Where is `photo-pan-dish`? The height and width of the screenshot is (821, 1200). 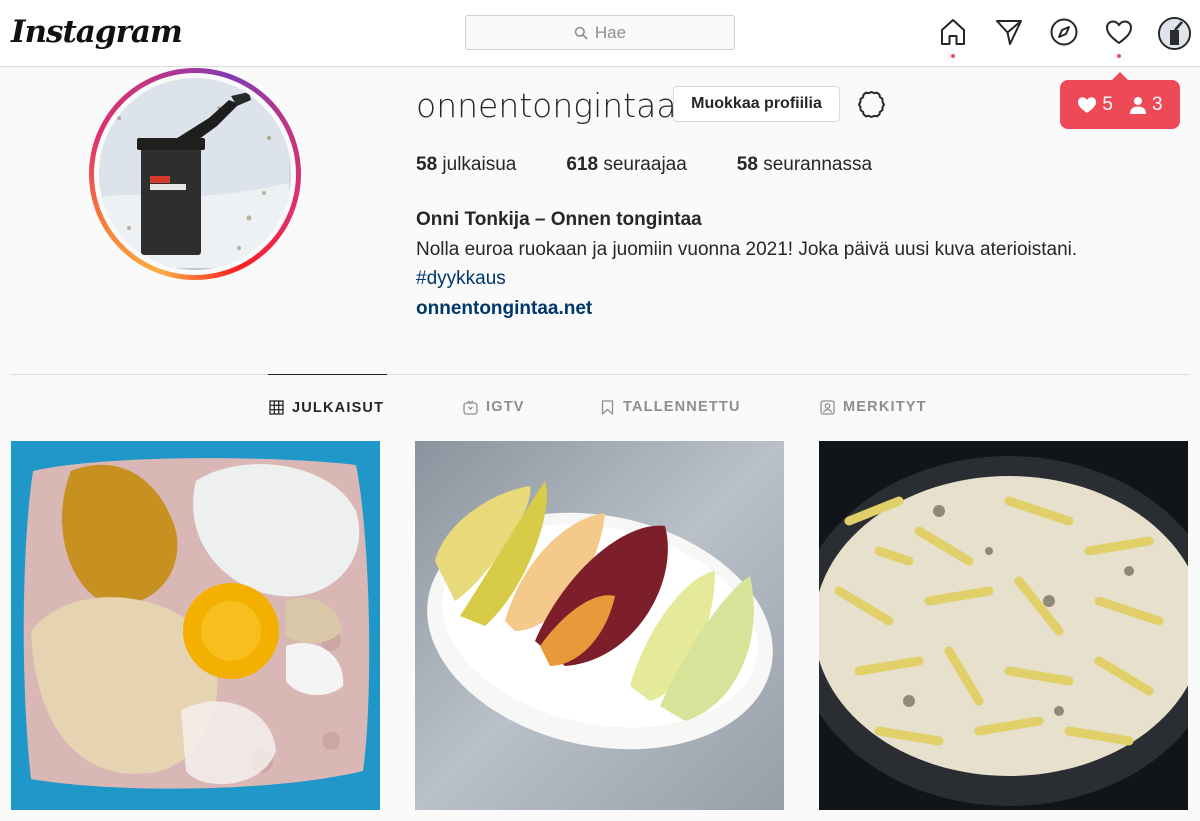 photo-pan-dish is located at coordinates (1003, 625).